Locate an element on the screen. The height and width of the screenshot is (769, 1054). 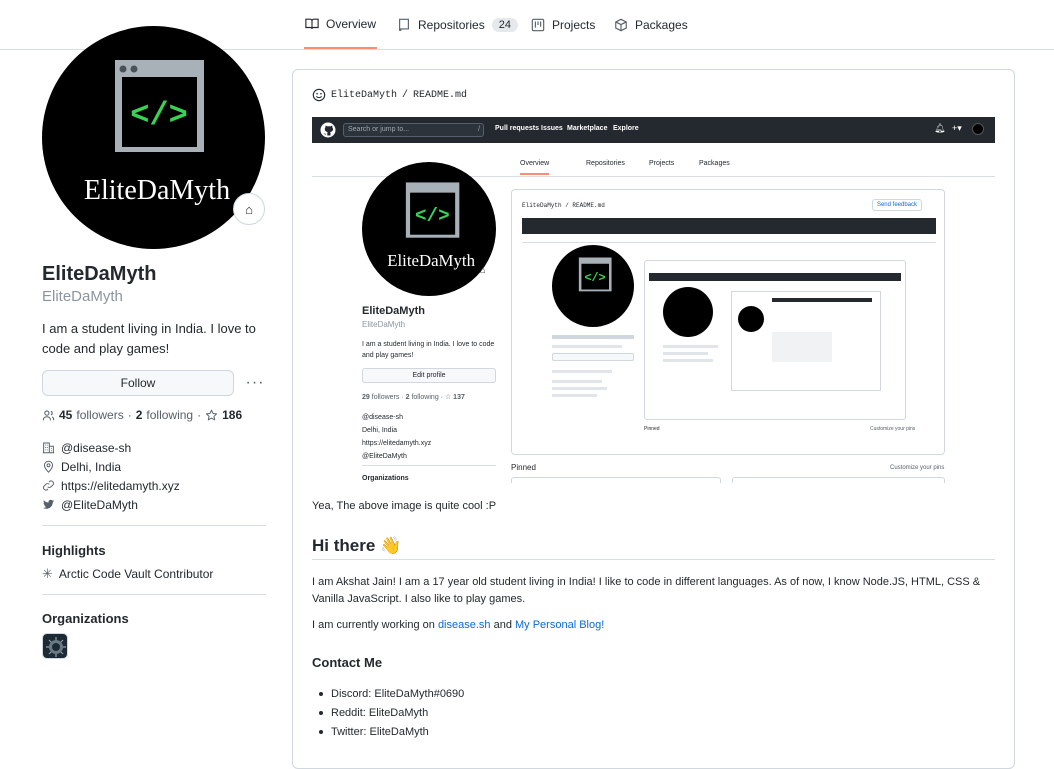
star-icon is located at coordinates (212, 414).